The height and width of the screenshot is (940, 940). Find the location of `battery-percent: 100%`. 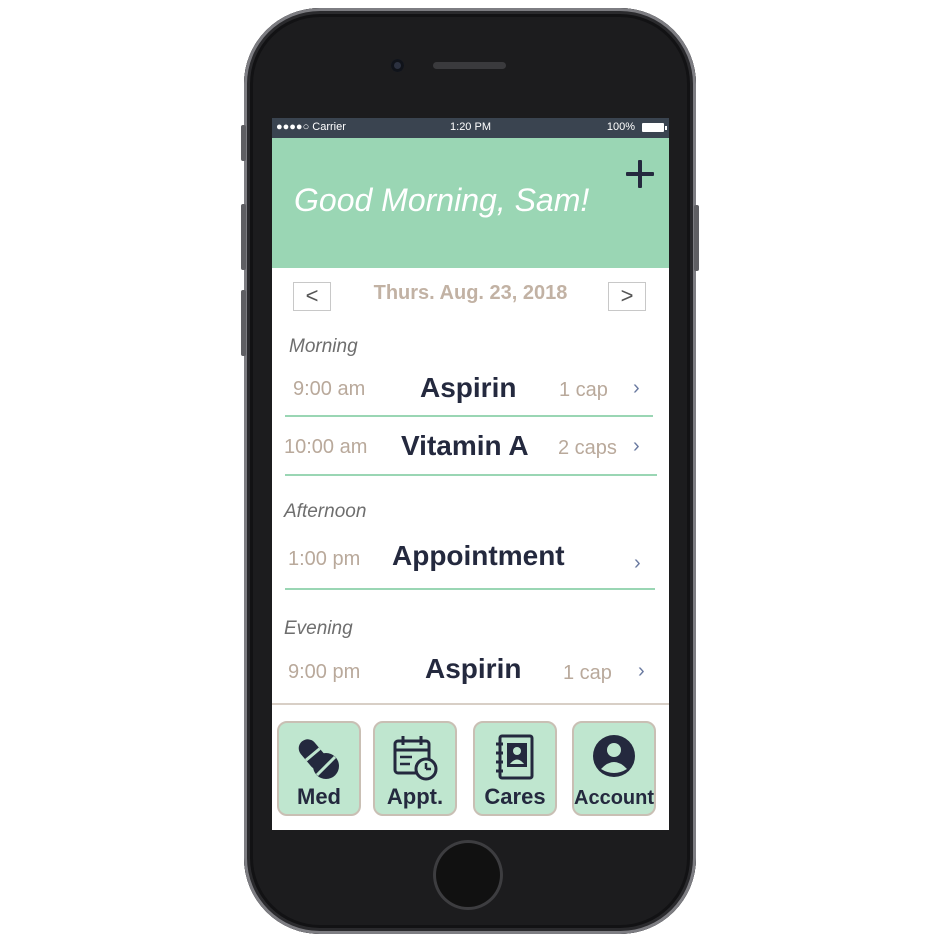

battery-percent: 100% is located at coordinates (620, 127).